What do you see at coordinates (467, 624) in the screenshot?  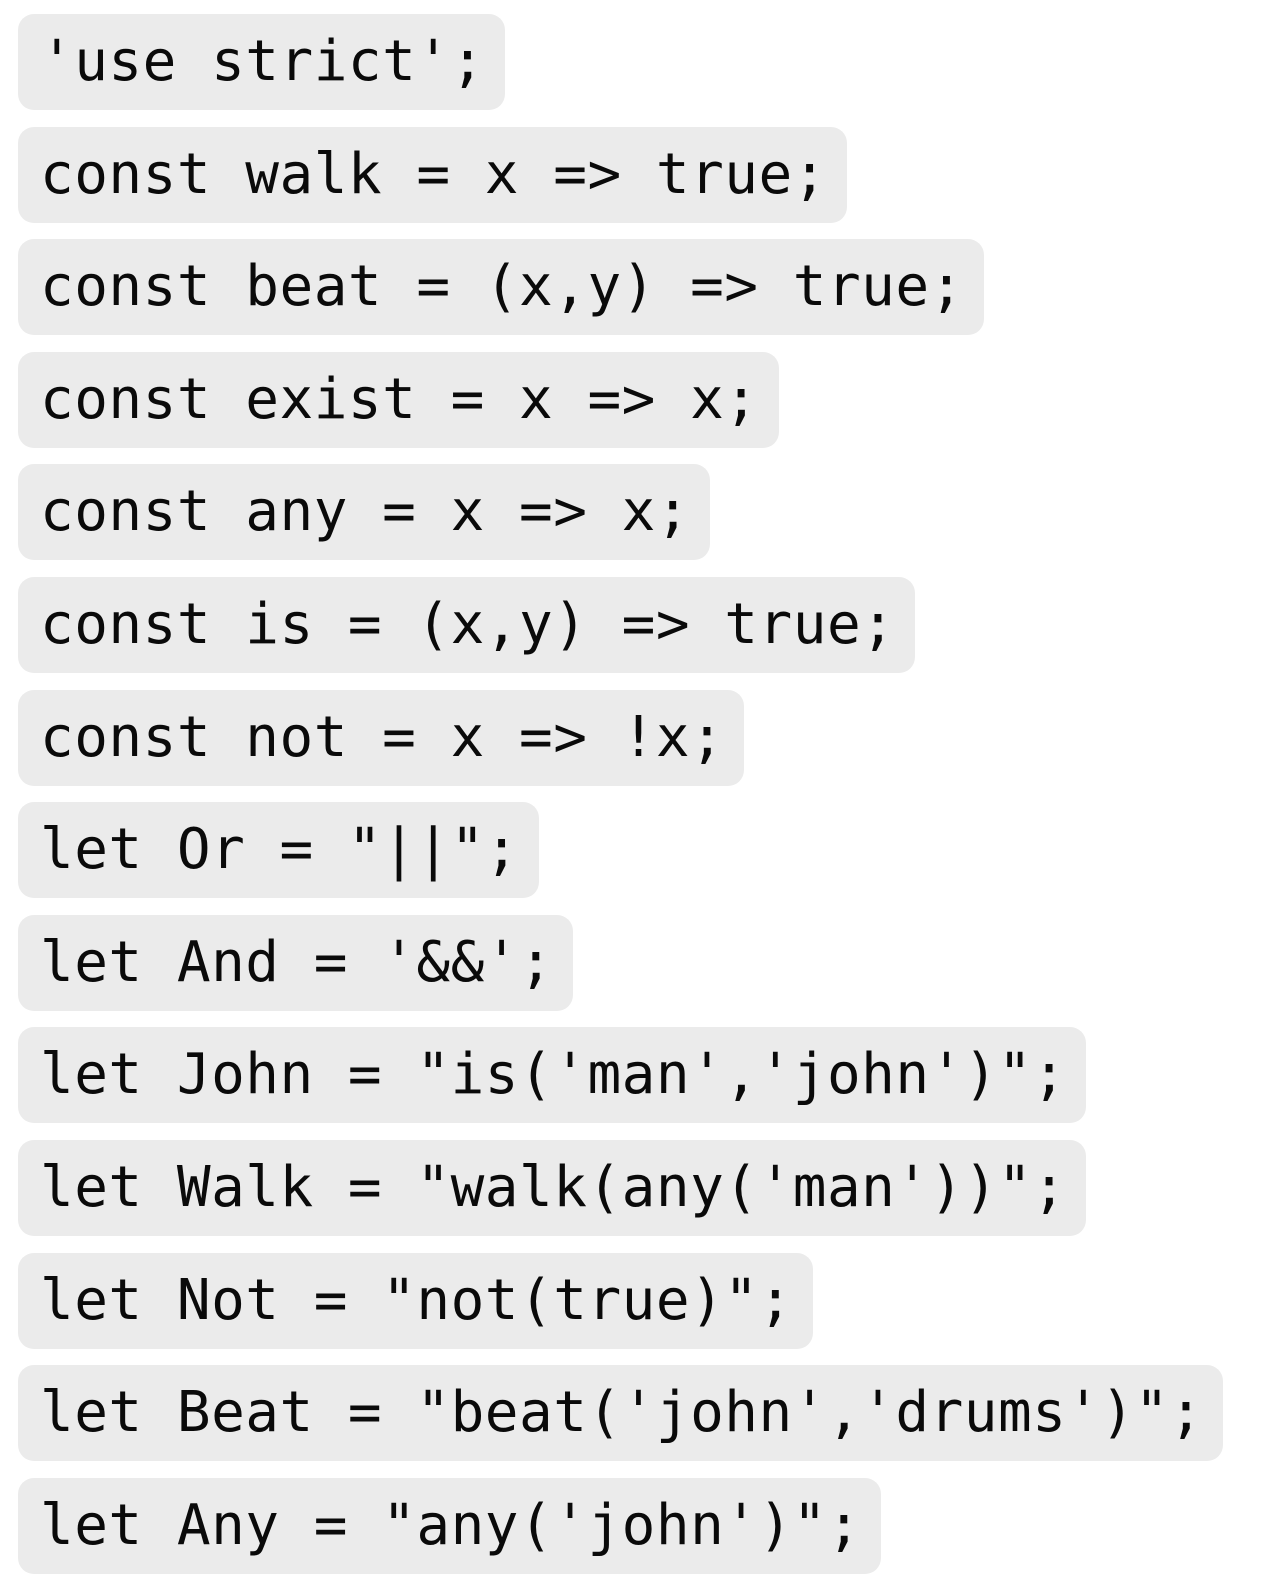 I see `code-line-text: const is = (x,y) => true;` at bounding box center [467, 624].